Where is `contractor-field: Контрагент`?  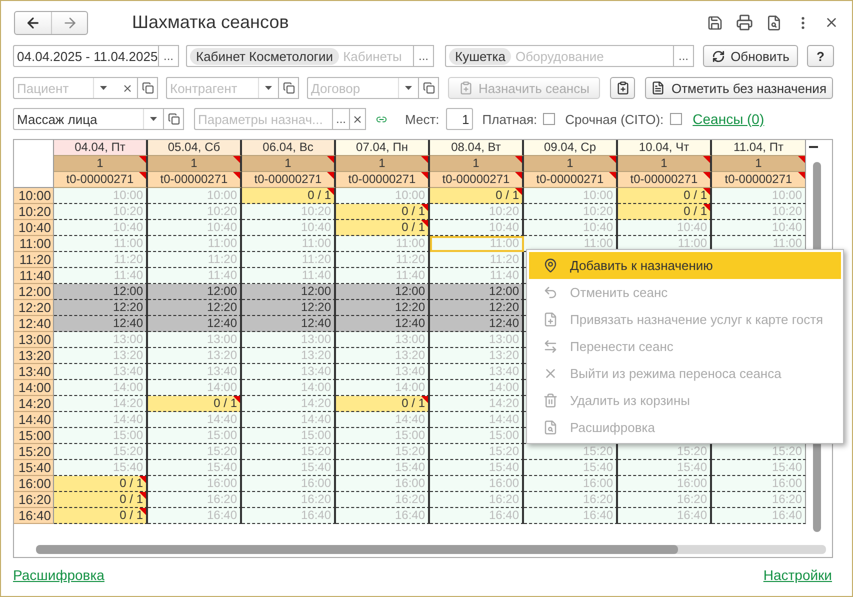 contractor-field: Контрагент is located at coordinates (222, 88).